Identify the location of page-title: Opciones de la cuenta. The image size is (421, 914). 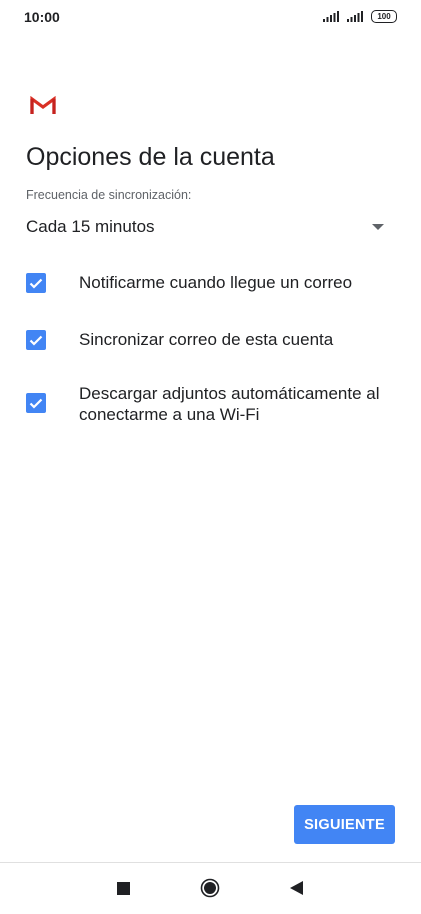
(150, 157).